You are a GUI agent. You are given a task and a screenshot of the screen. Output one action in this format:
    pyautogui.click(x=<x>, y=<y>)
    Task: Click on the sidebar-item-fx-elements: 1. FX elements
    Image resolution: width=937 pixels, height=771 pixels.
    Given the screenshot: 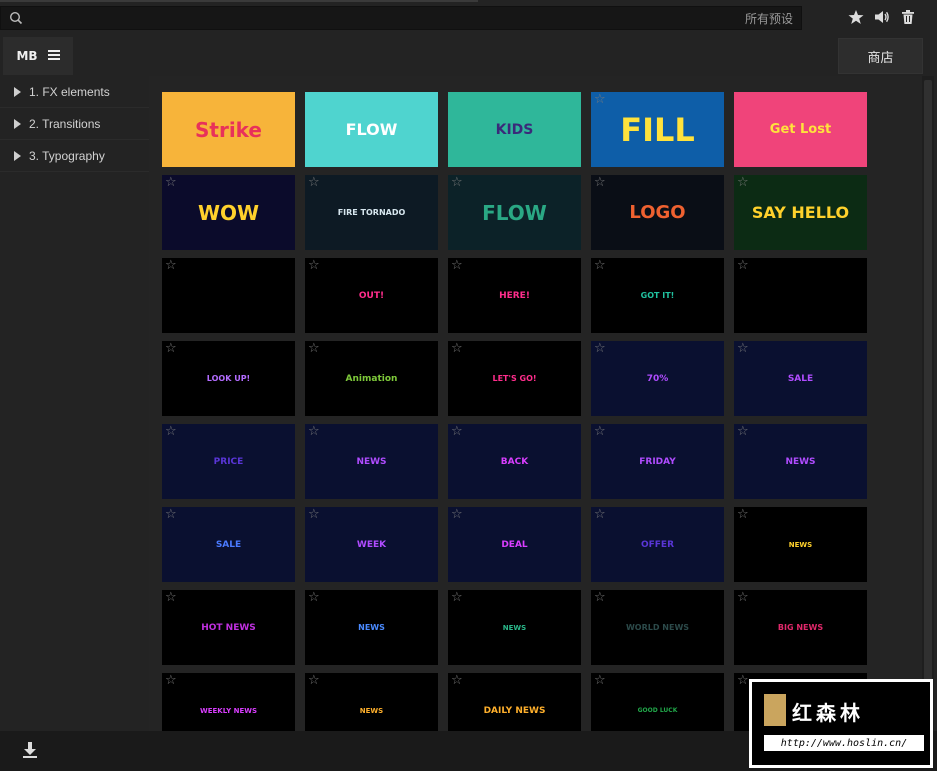 What is the action you would take?
    pyautogui.click(x=74, y=92)
    